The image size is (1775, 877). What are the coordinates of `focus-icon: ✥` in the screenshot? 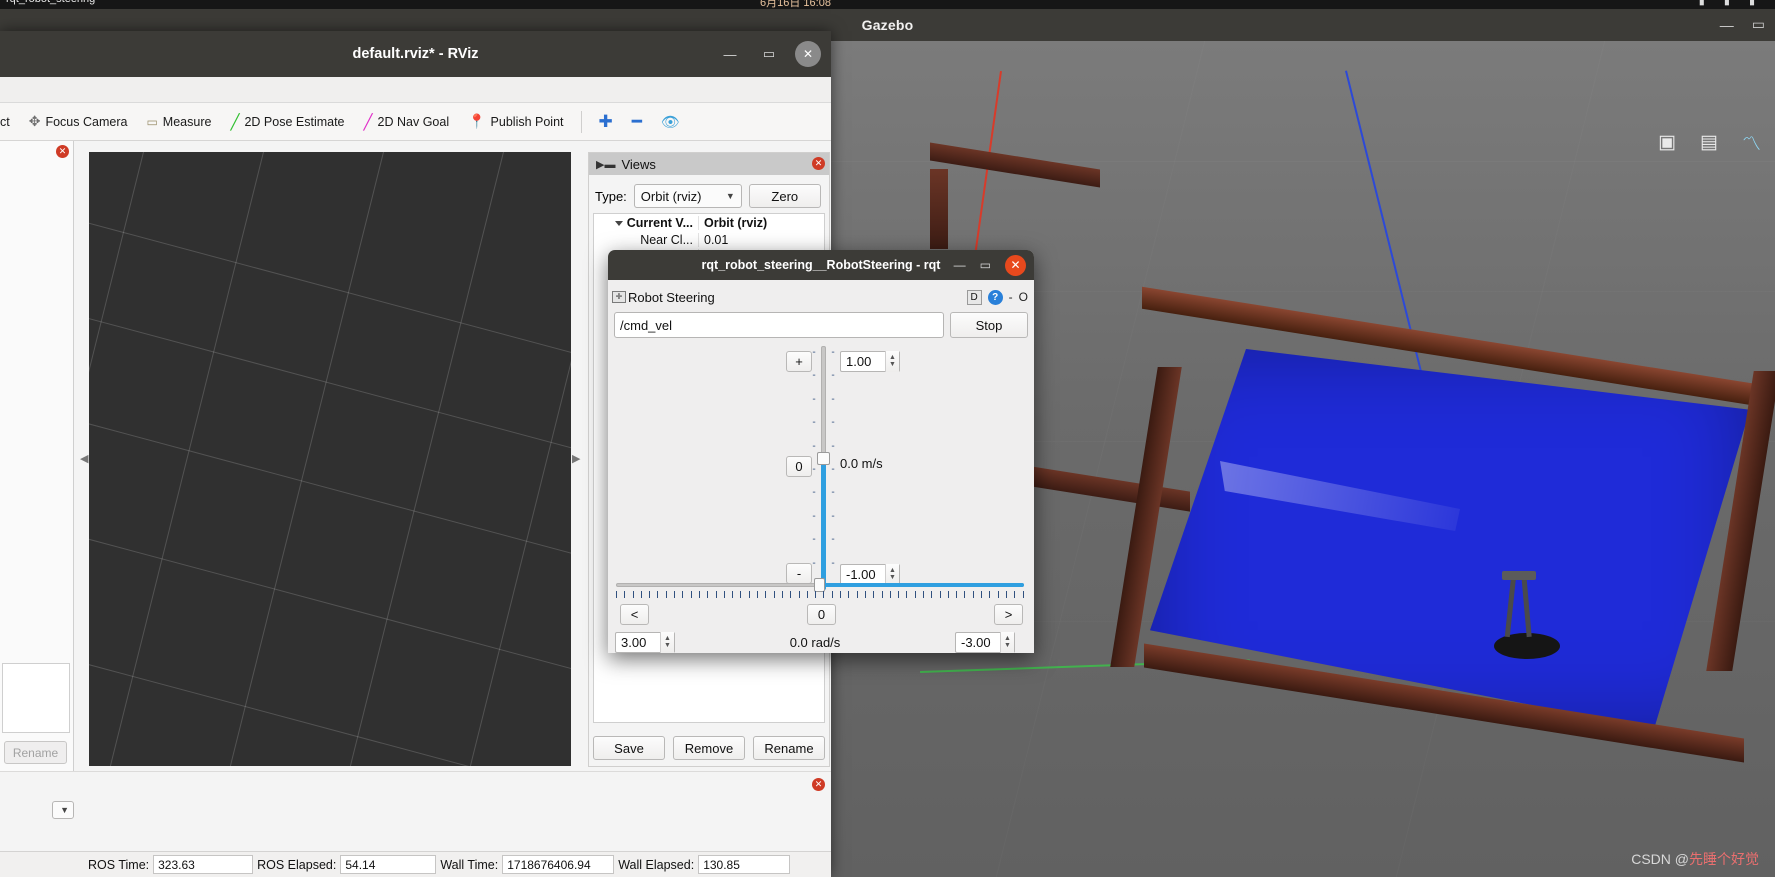 It's located at (34, 121).